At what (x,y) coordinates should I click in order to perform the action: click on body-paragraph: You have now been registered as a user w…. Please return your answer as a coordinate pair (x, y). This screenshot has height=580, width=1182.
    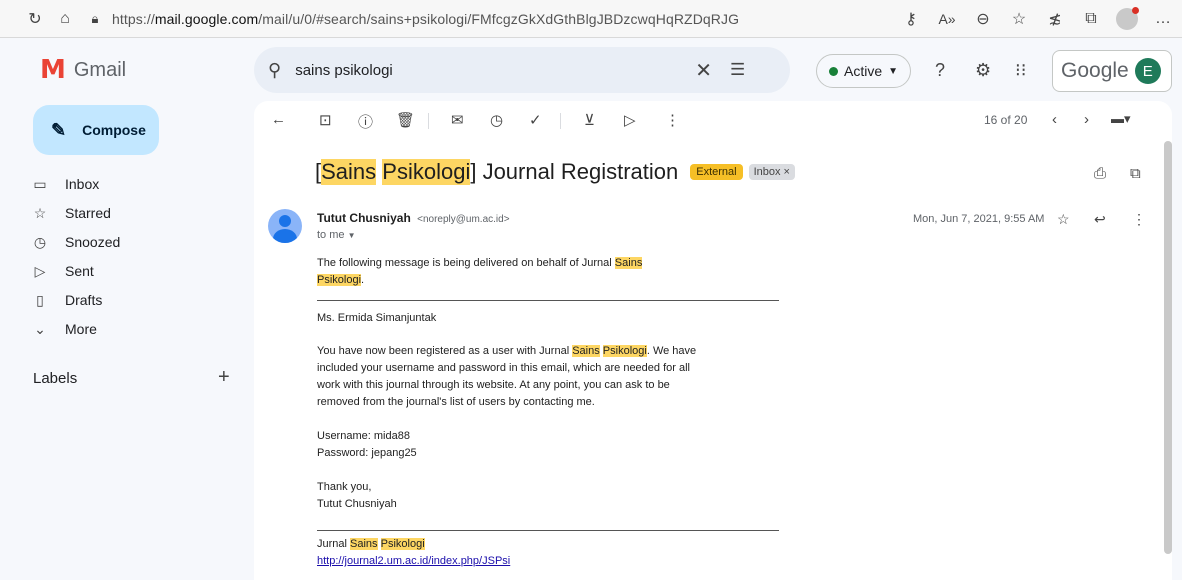
    Looking at the image, I should click on (507, 376).